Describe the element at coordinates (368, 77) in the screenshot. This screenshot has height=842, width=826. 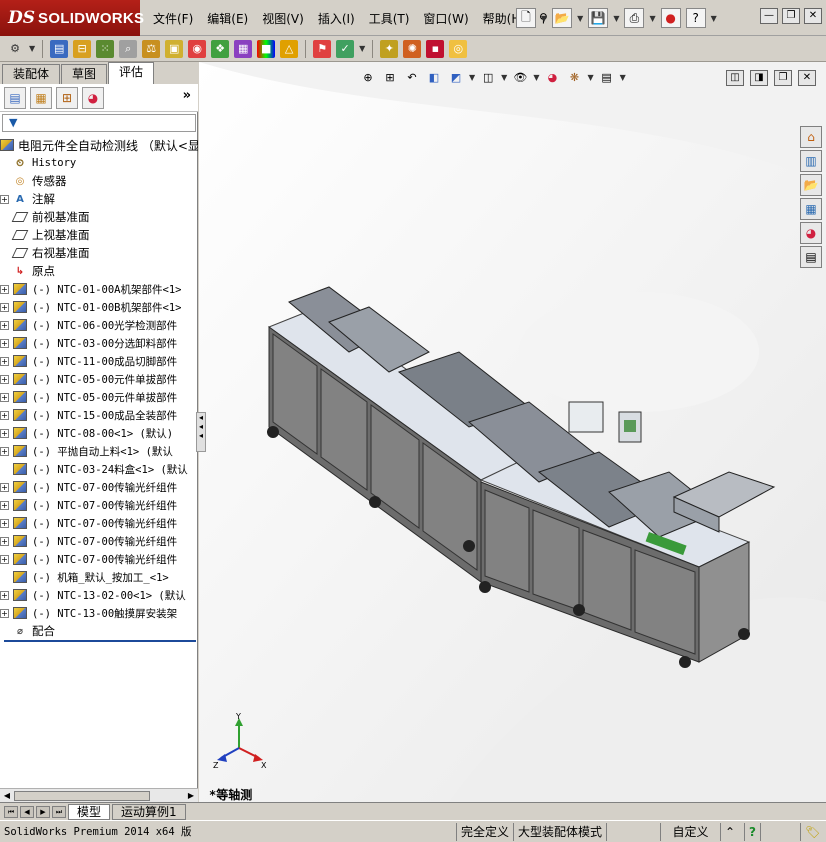
I see `zoom-to-fit-icon: ⊕` at that location.